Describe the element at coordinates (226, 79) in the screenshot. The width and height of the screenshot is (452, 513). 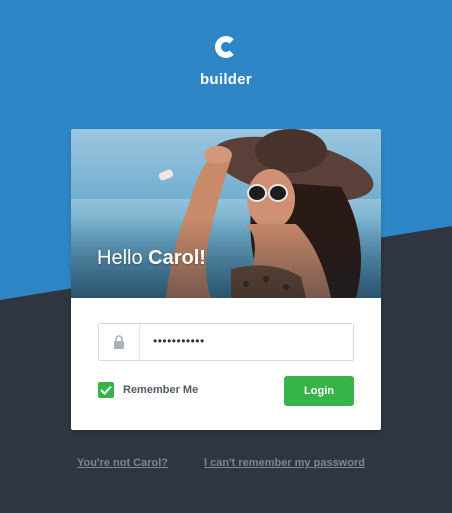
I see `brand-name: builder` at that location.